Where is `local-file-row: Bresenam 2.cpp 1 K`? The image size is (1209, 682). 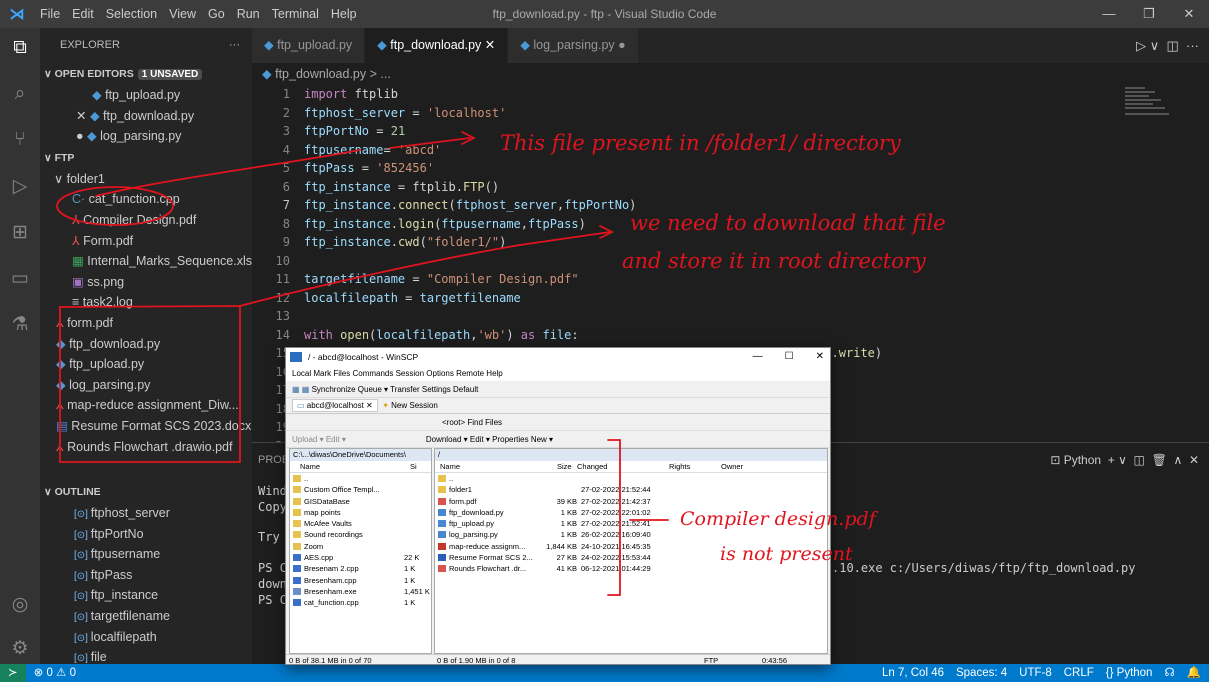 local-file-row: Bresenam 2.cpp 1 K is located at coordinates (360, 568).